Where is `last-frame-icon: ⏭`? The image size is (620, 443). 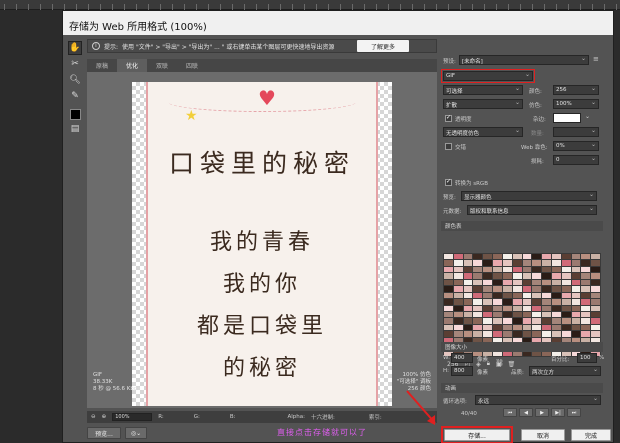
last-frame-icon: ⏭ is located at coordinates (574, 412).